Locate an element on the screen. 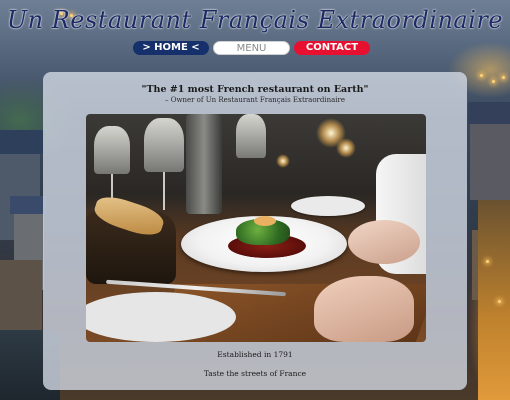  main-nav: > HOME < MENU CONTACT is located at coordinates (255, 49).